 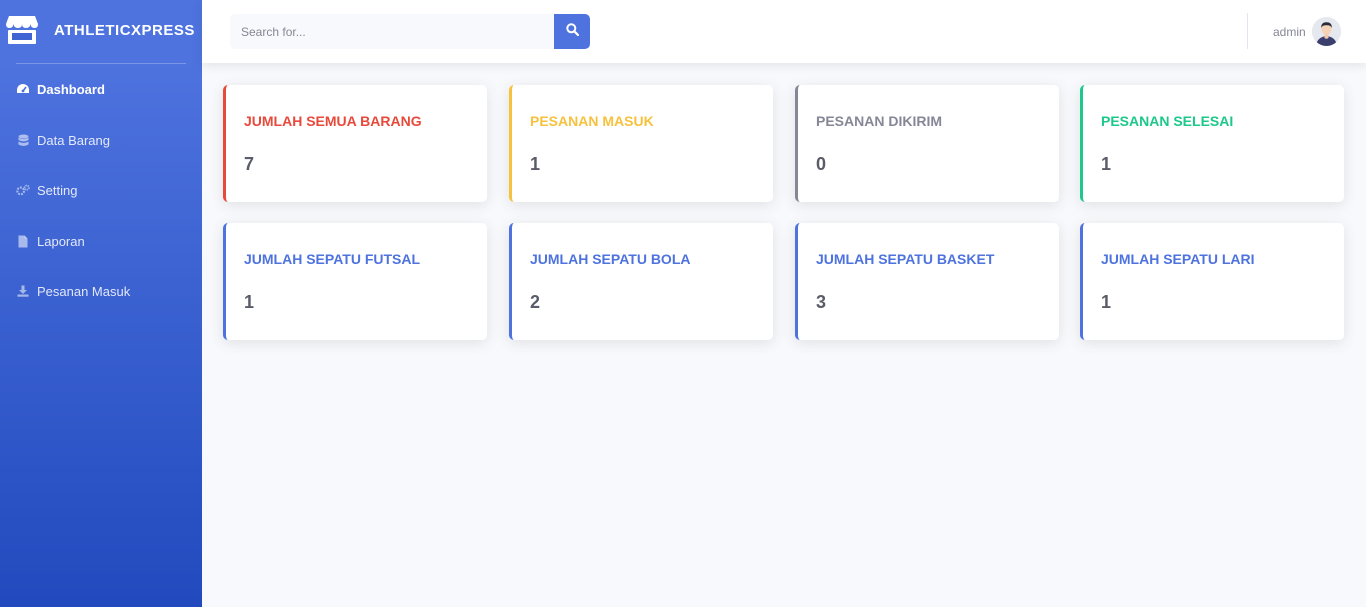 What do you see at coordinates (1167, 121) in the screenshot?
I see `card-title: PESANAN SELESAI` at bounding box center [1167, 121].